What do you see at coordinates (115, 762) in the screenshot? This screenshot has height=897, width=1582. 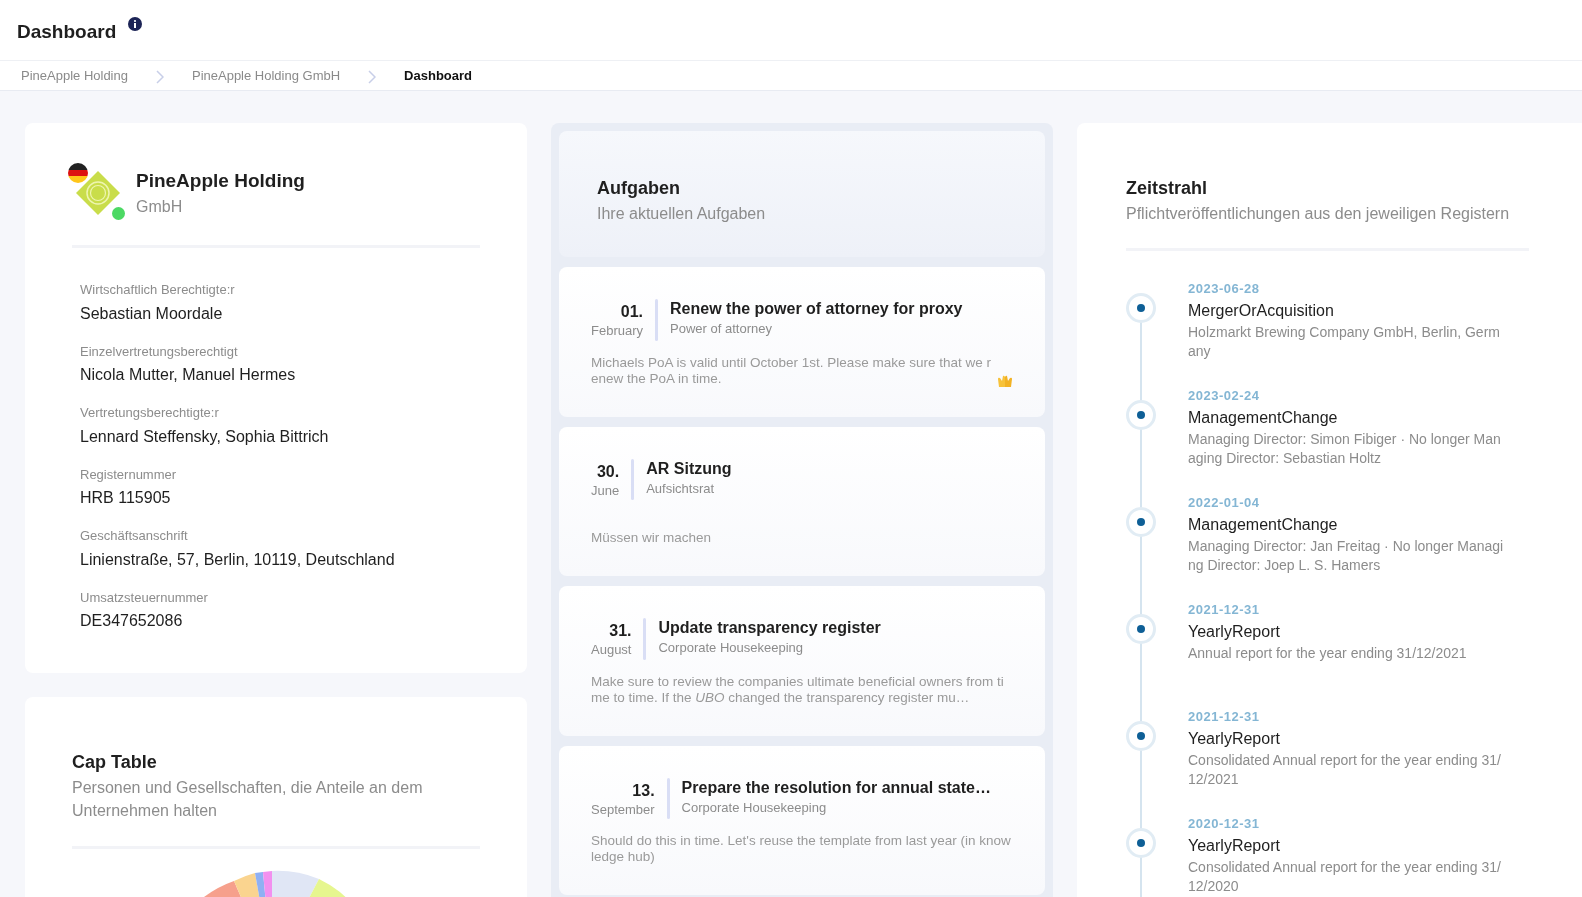 I see `card-title: Cap Table` at bounding box center [115, 762].